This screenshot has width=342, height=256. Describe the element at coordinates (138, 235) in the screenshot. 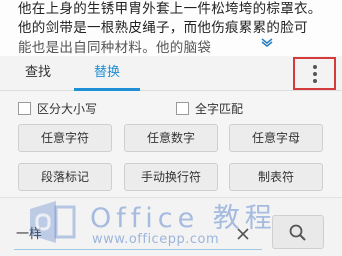

I see `replace-input: 一样` at that location.